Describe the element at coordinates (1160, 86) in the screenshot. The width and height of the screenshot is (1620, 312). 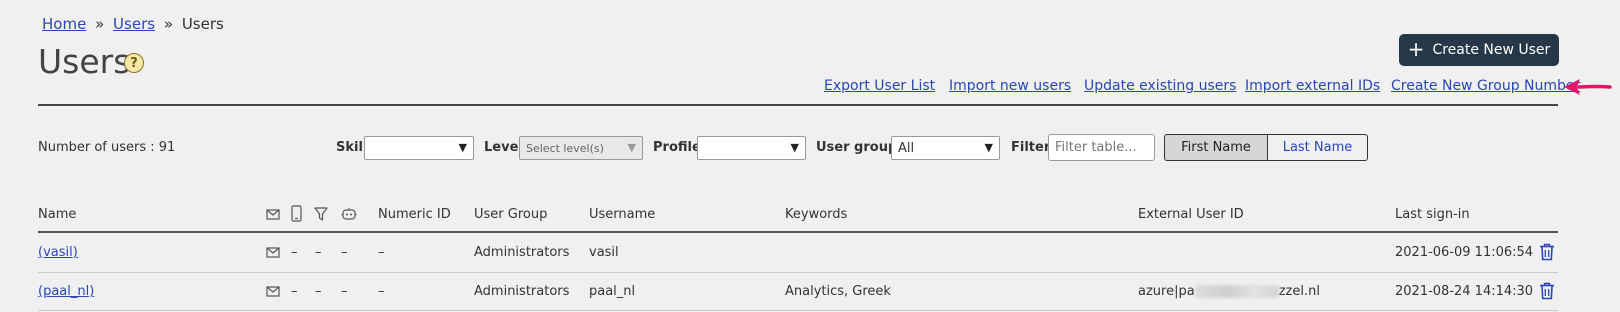
I see `update-existing-users-link: Update existing users` at that location.